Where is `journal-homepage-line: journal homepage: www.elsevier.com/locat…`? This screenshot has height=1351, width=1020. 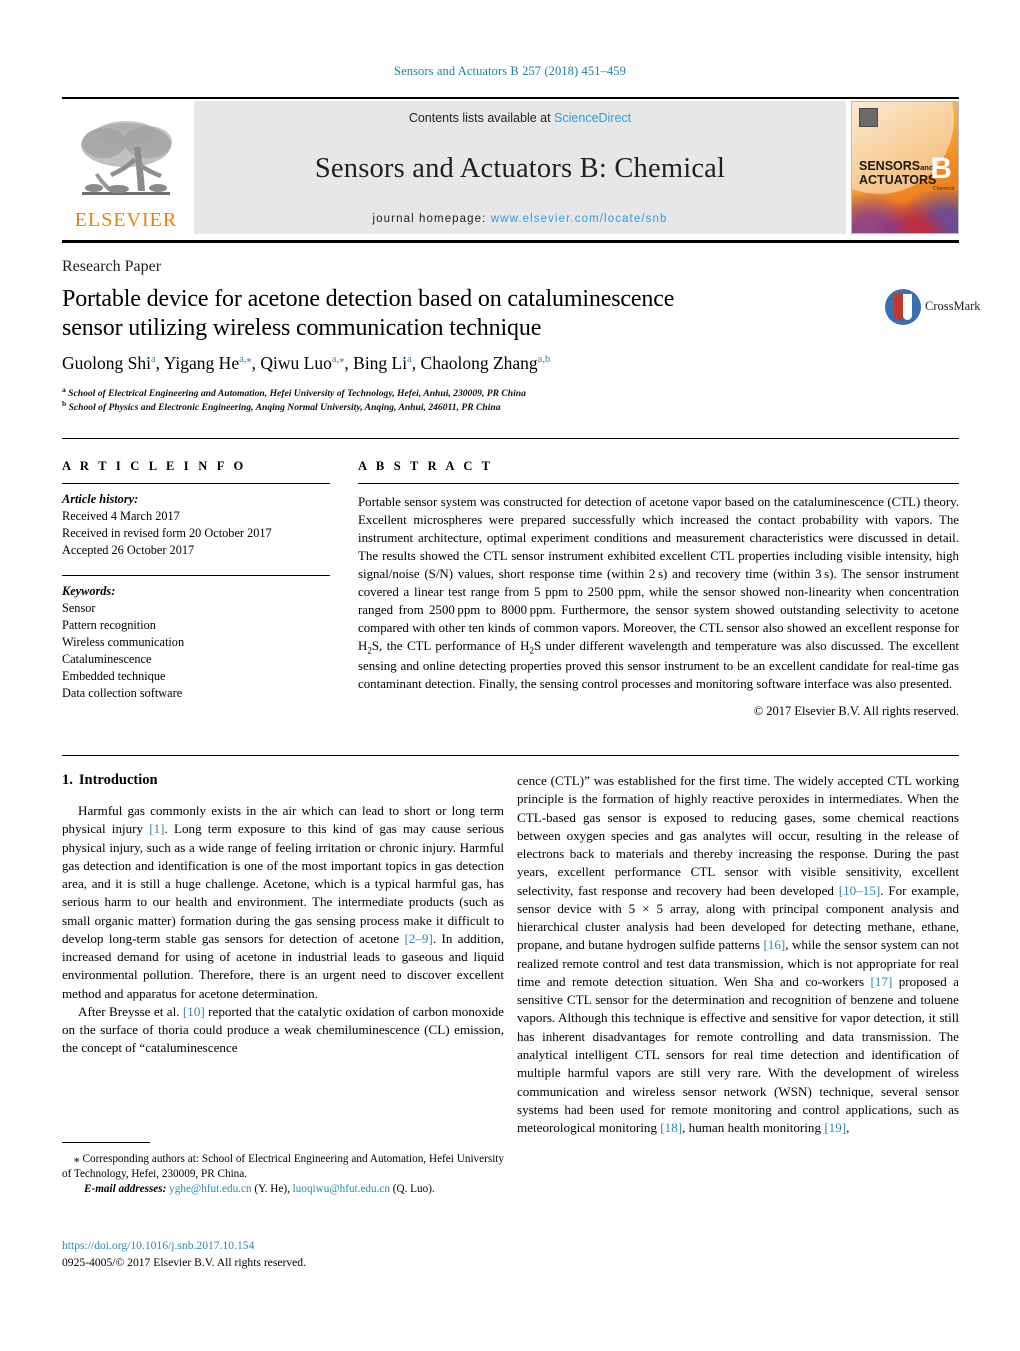 journal-homepage-line: journal homepage: www.elsevier.com/locat… is located at coordinates (520, 219).